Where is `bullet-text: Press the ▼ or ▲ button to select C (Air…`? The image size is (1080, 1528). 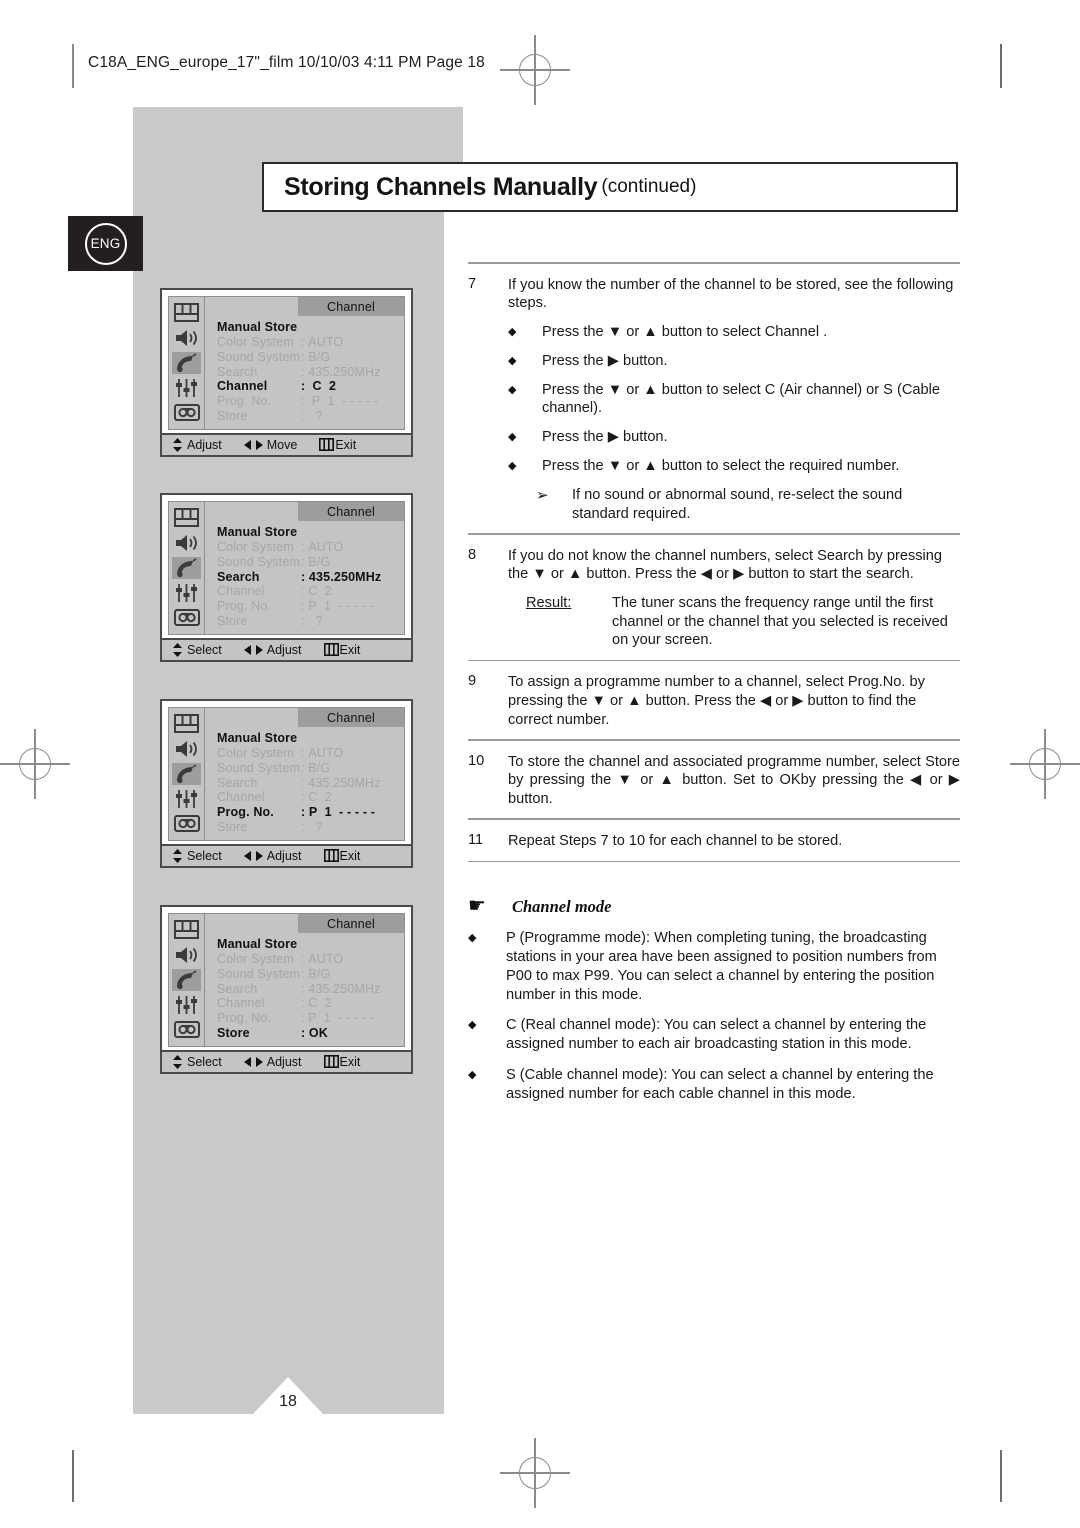
bullet-text: Press the ▼ or ▲ button to select C (Air… is located at coordinates (741, 399).